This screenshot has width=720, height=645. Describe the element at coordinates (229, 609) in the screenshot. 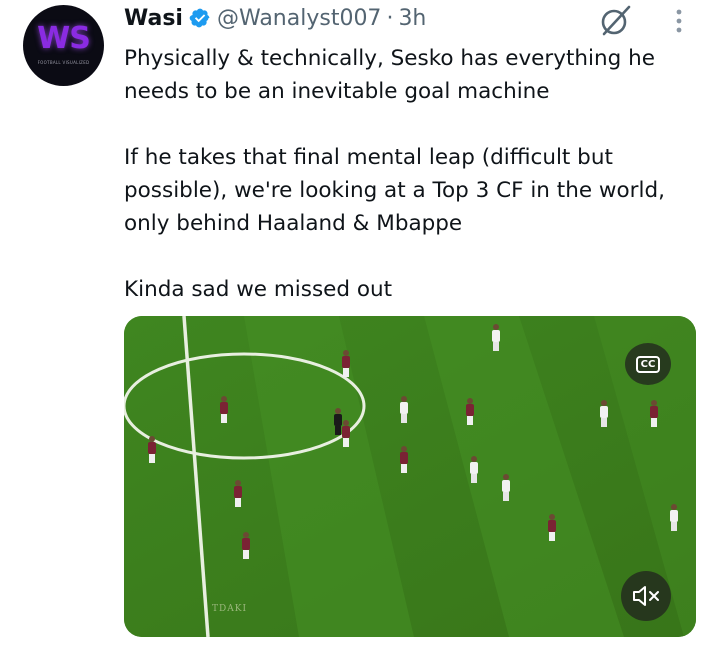

I see `video-watermark: TDAKI` at that location.